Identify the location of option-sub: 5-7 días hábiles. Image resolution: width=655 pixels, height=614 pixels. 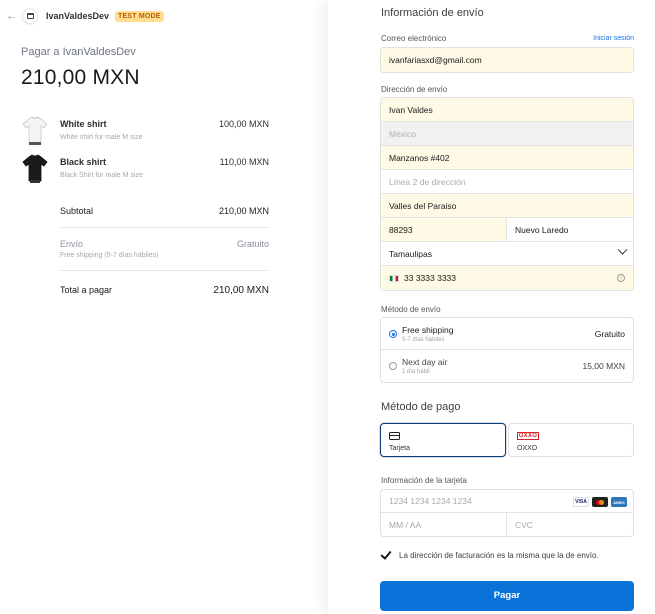
(423, 340).